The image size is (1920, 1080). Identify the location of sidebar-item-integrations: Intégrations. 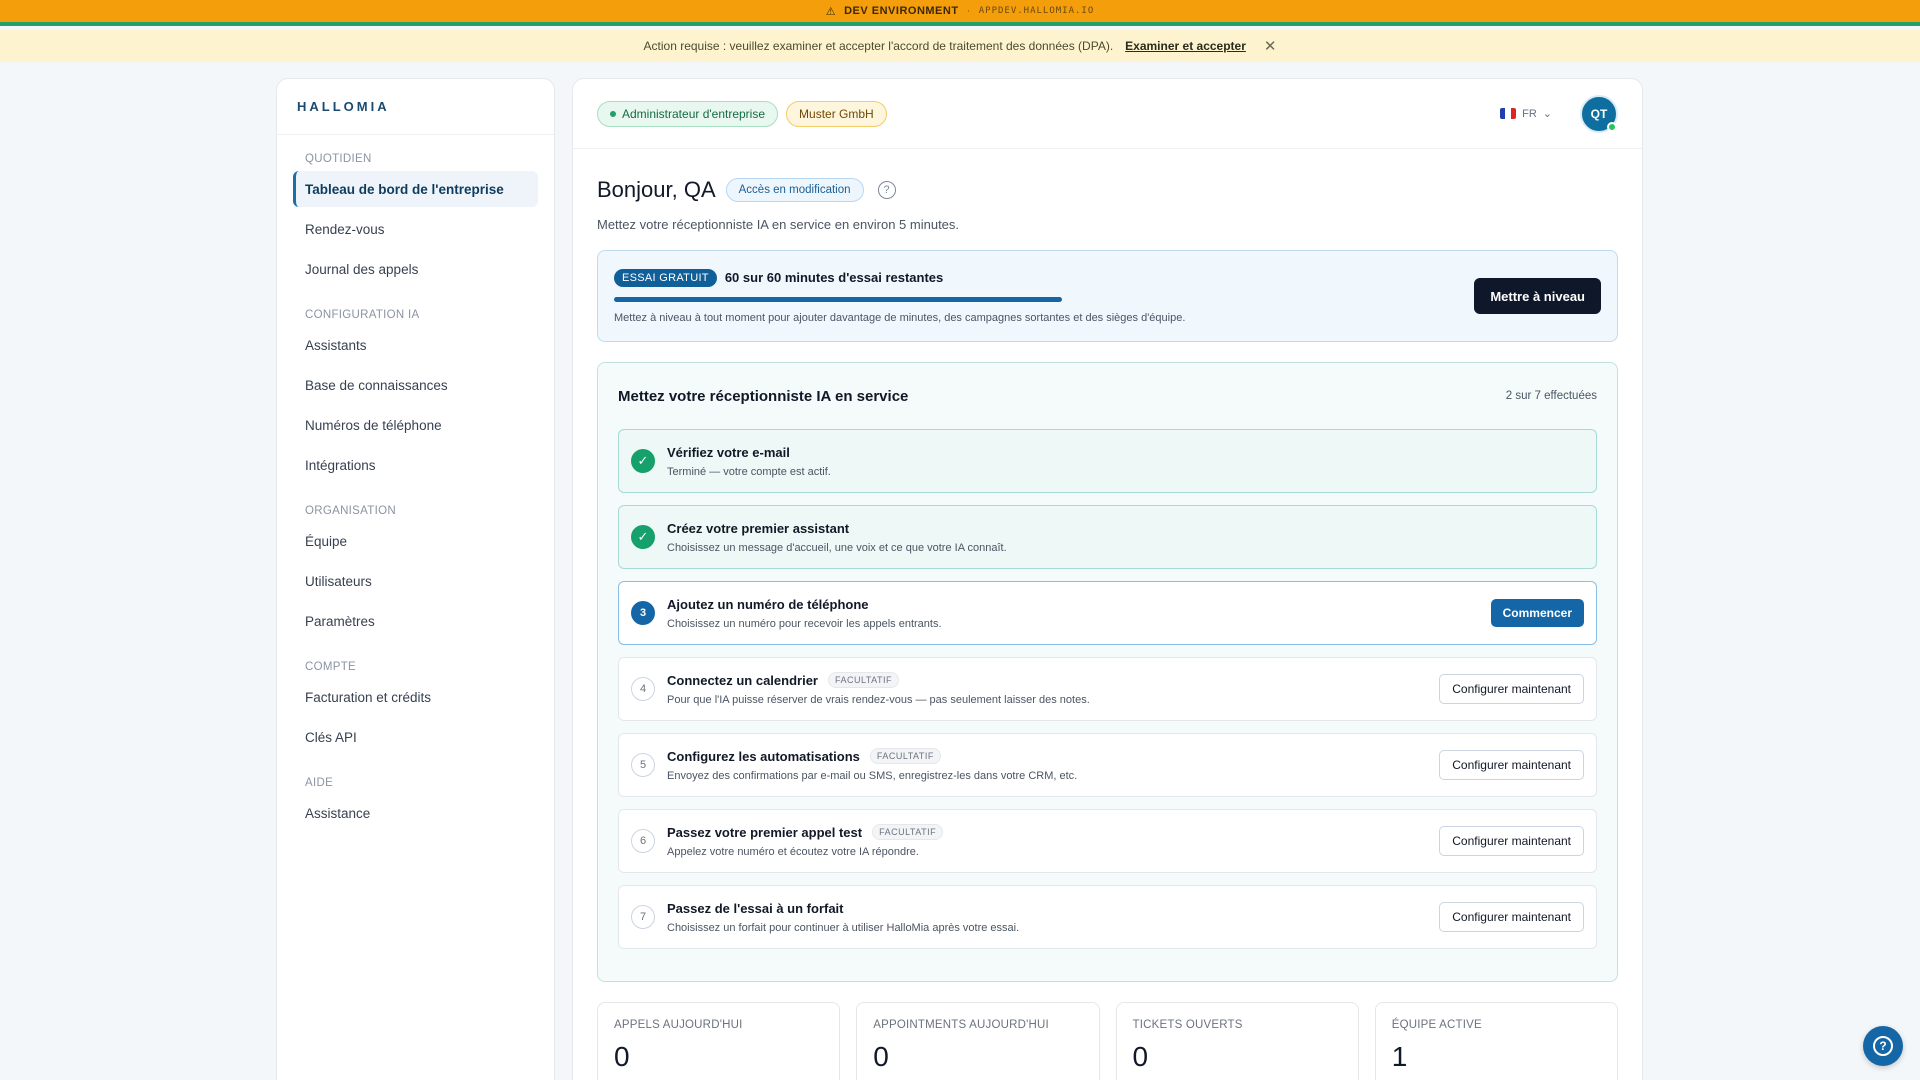
(415, 465).